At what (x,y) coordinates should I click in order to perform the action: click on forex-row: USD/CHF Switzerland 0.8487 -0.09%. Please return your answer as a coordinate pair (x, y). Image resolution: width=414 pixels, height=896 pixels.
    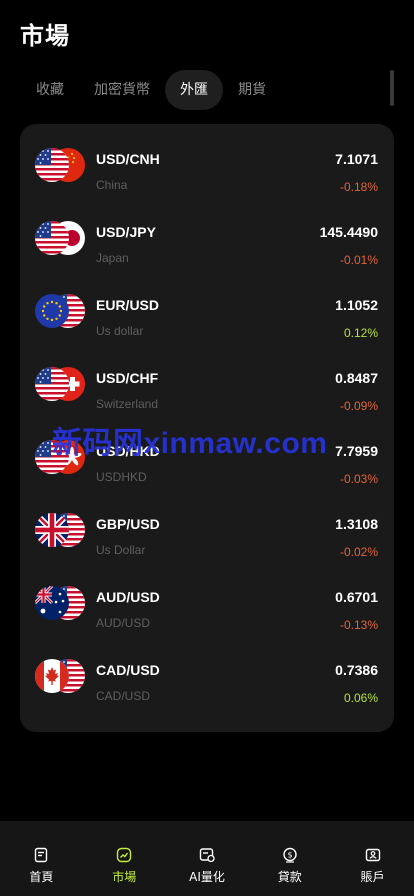
    Looking at the image, I should click on (207, 379).